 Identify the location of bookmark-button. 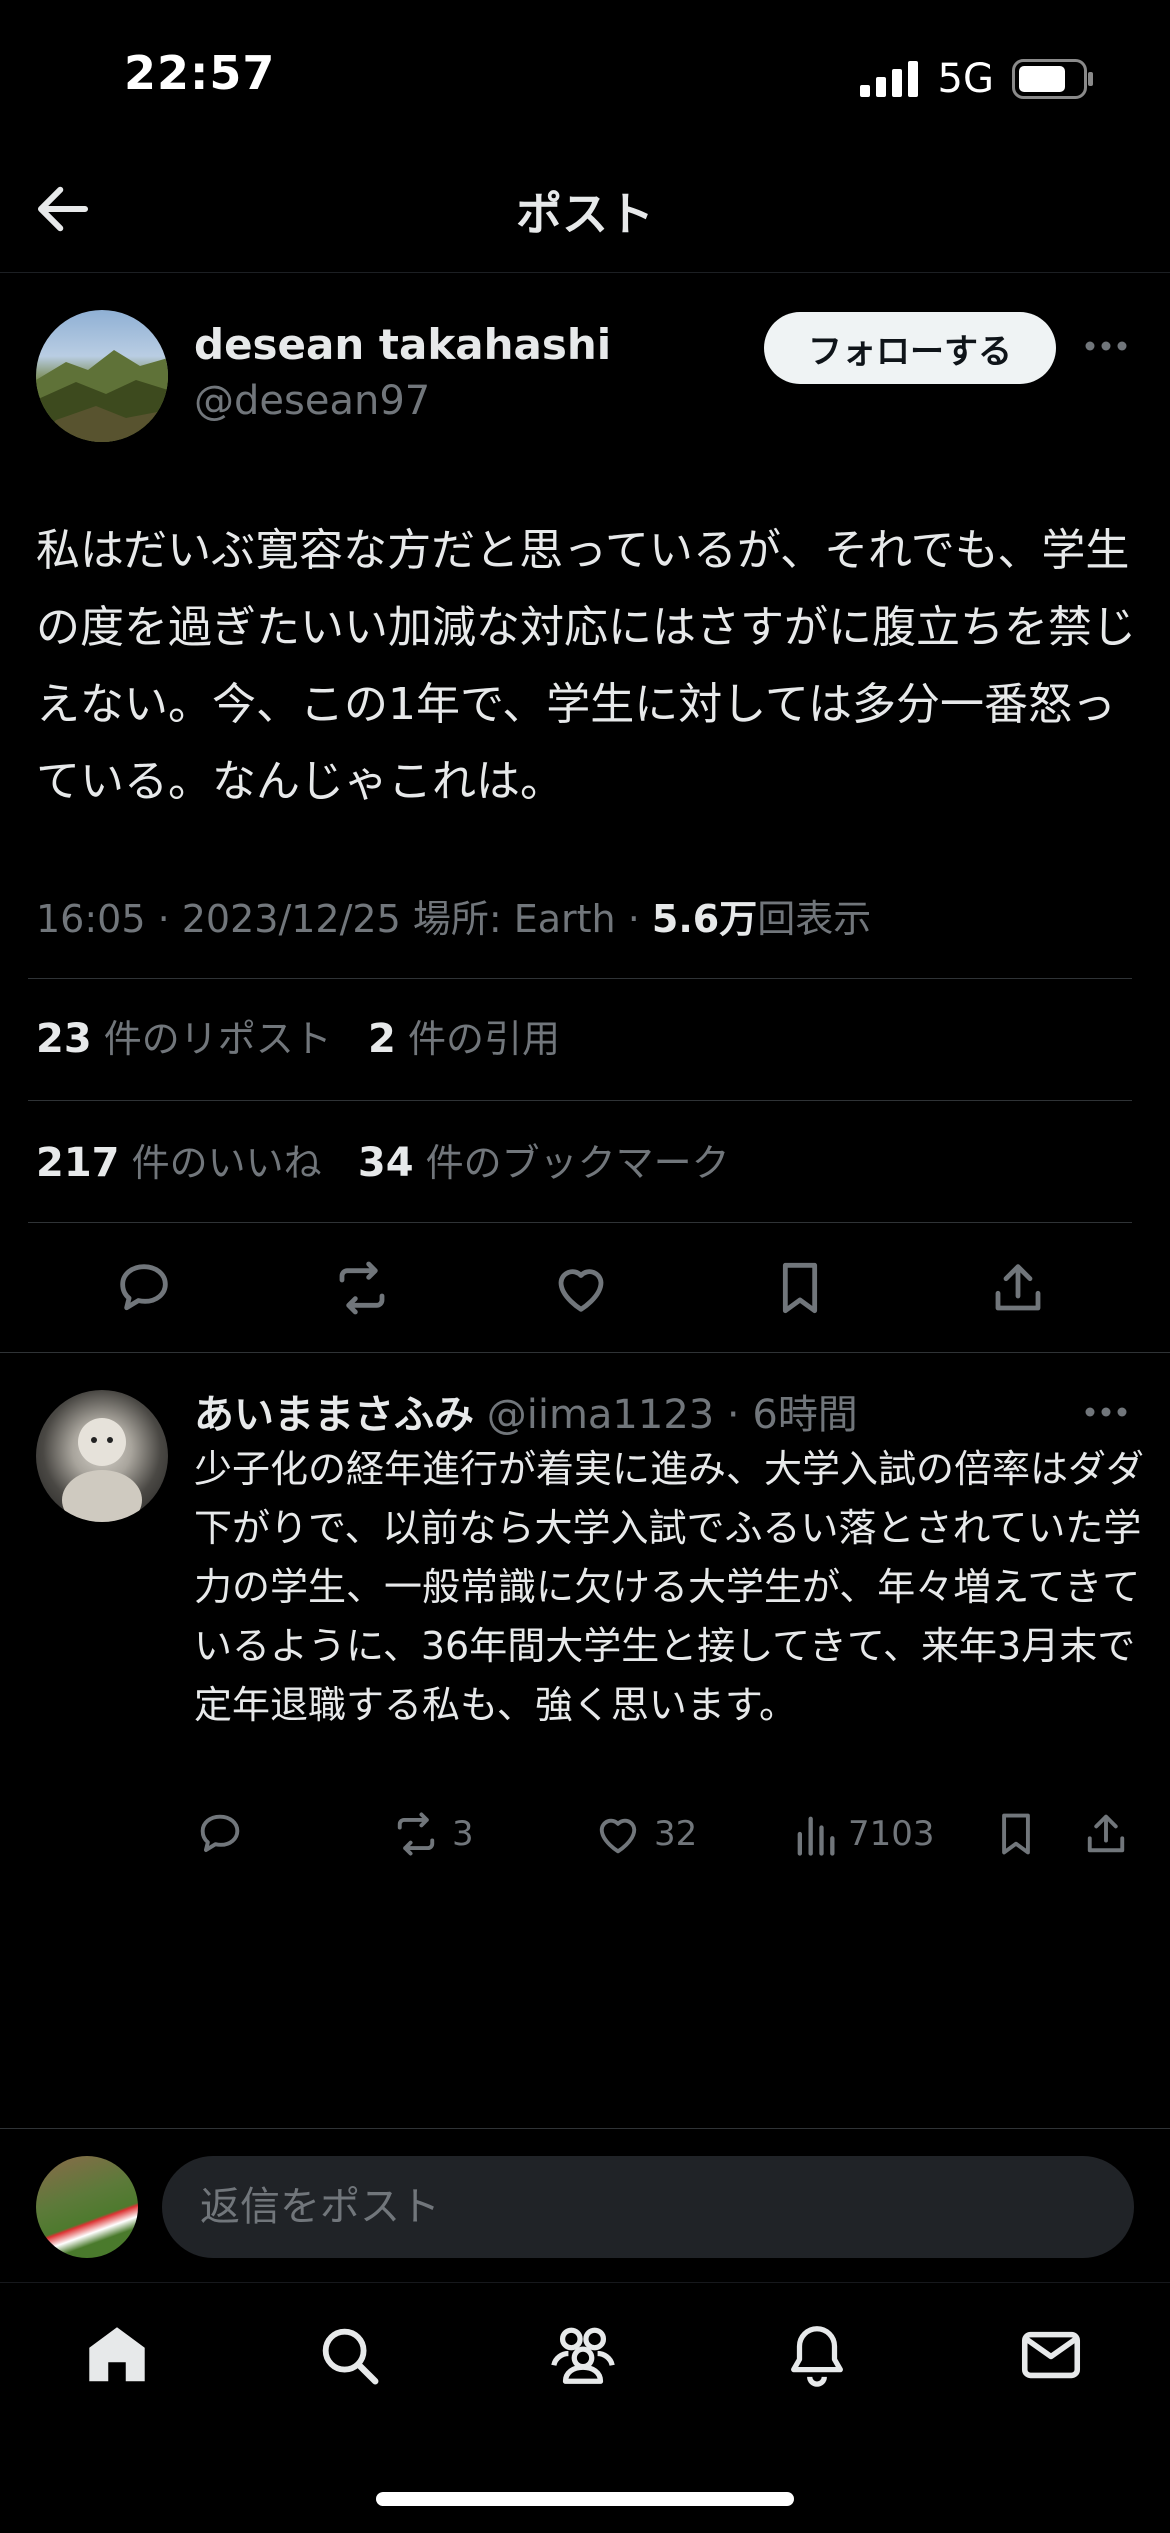
(800, 1288).